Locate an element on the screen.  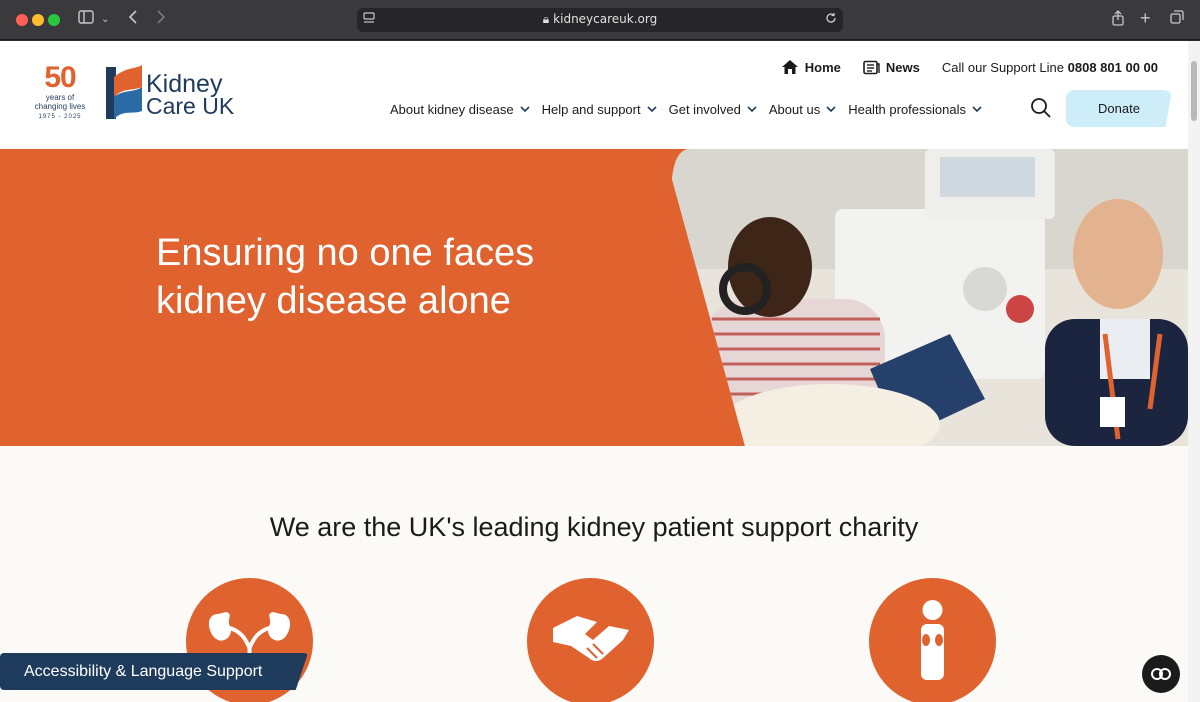
nav-health-professionals: Health professionals is located at coordinates (915, 109).